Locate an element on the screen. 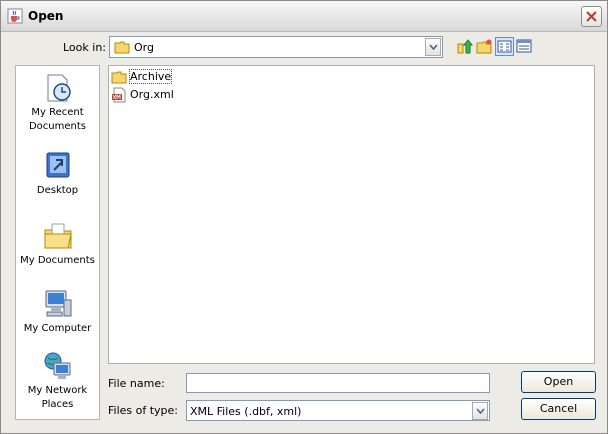 The width and height of the screenshot is (608, 434). up-one-level-button is located at coordinates (464, 46).